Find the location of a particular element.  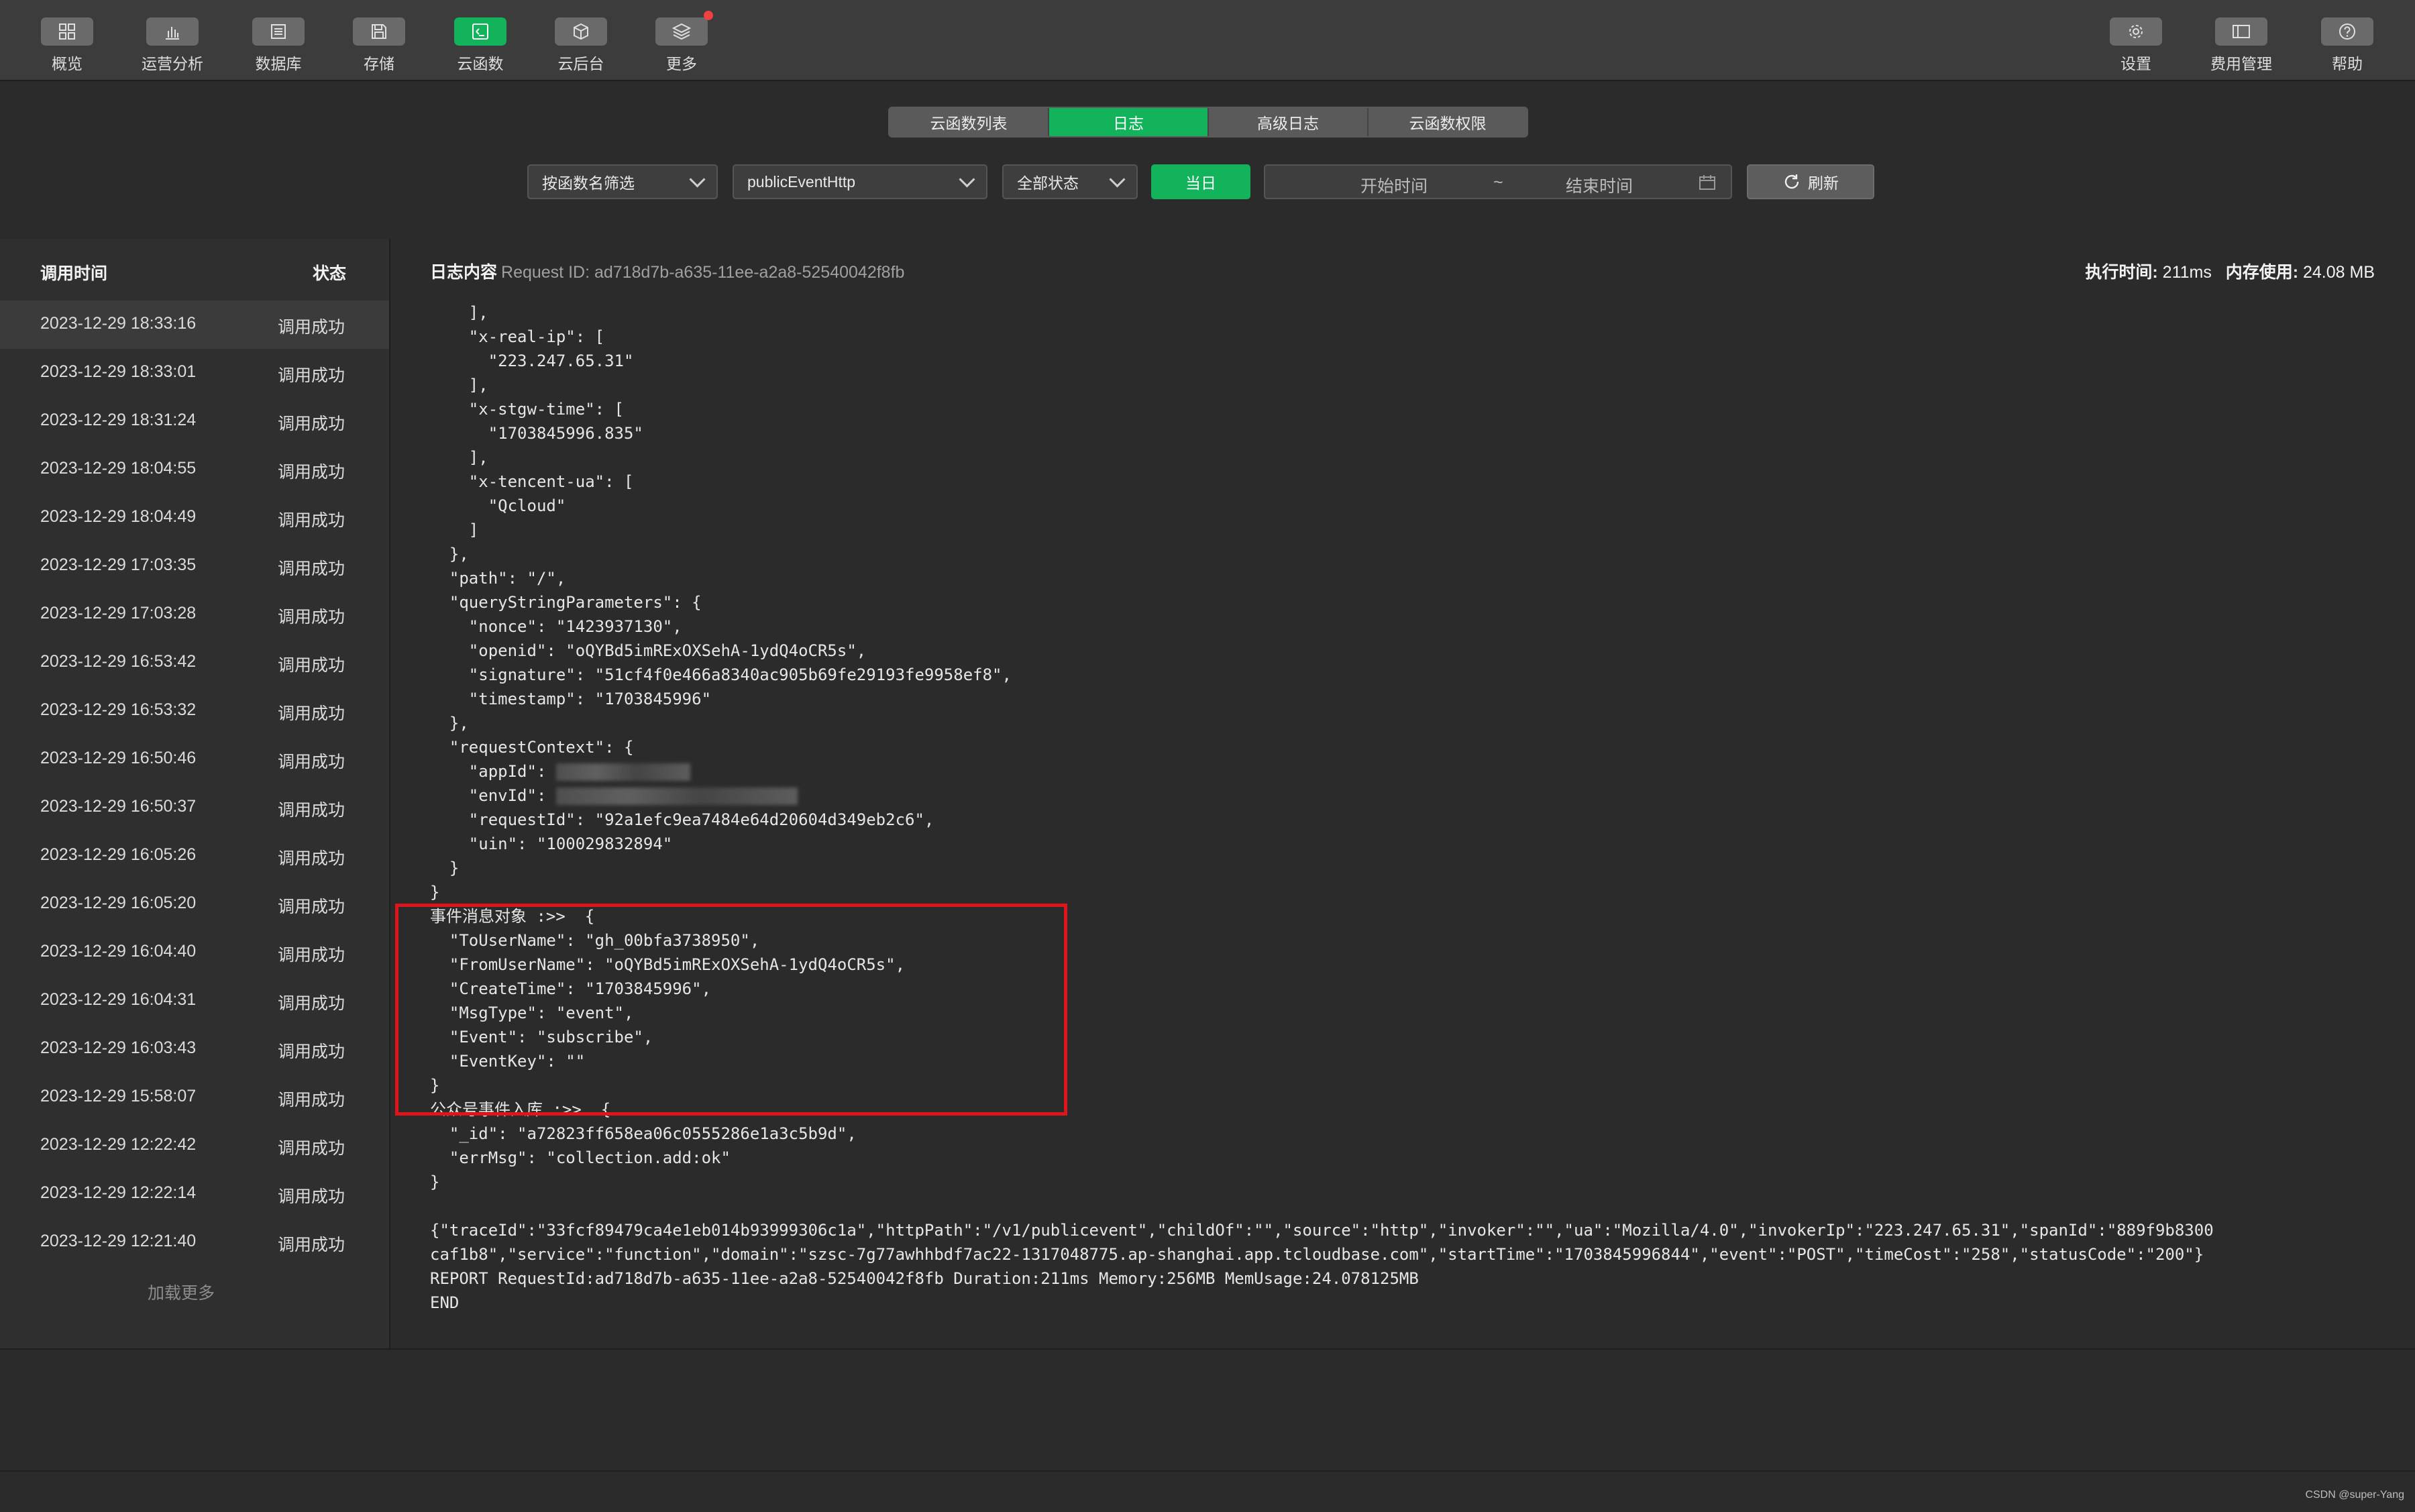

toolbar-cloud-function: 云函数 is located at coordinates (480, 46).